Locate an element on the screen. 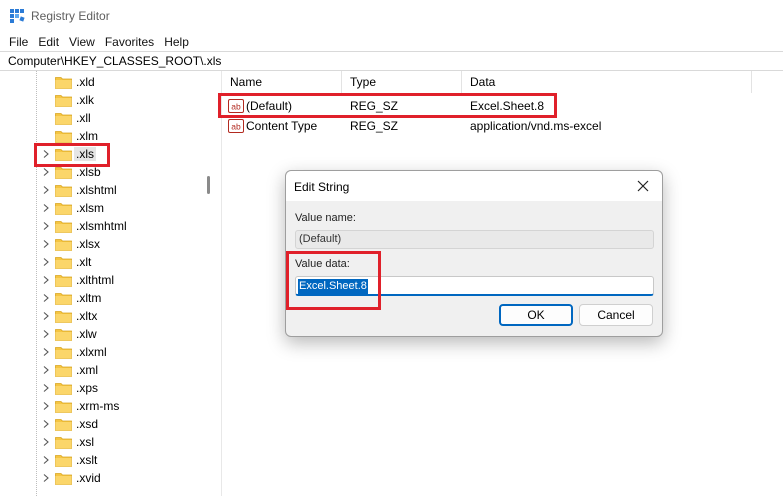 This screenshot has height=496, width=783. tree-item-label: .xls is located at coordinates (85, 154).